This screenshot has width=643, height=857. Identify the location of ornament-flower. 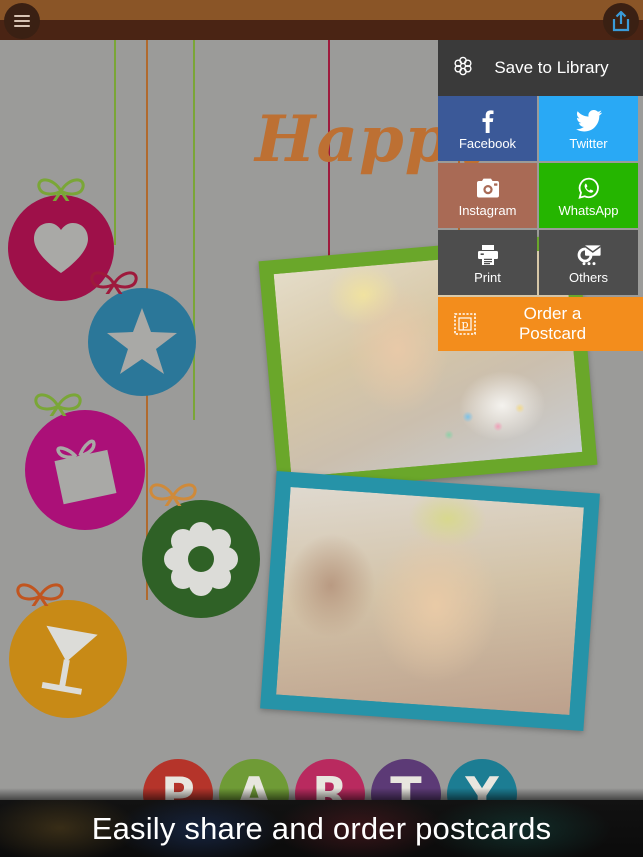
(201, 559).